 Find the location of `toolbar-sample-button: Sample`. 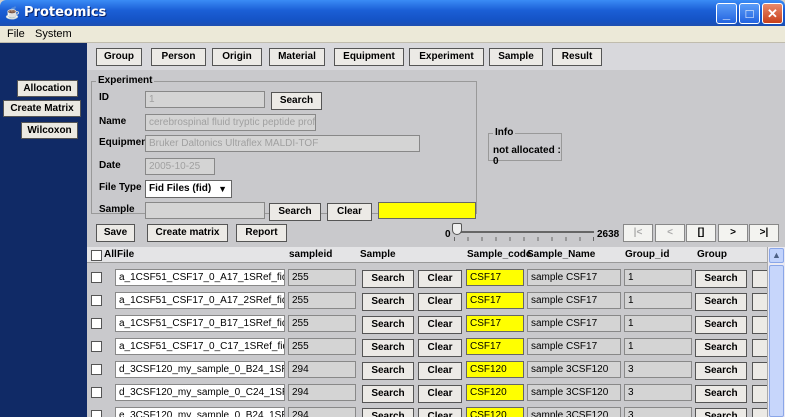

toolbar-sample-button: Sample is located at coordinates (516, 57).